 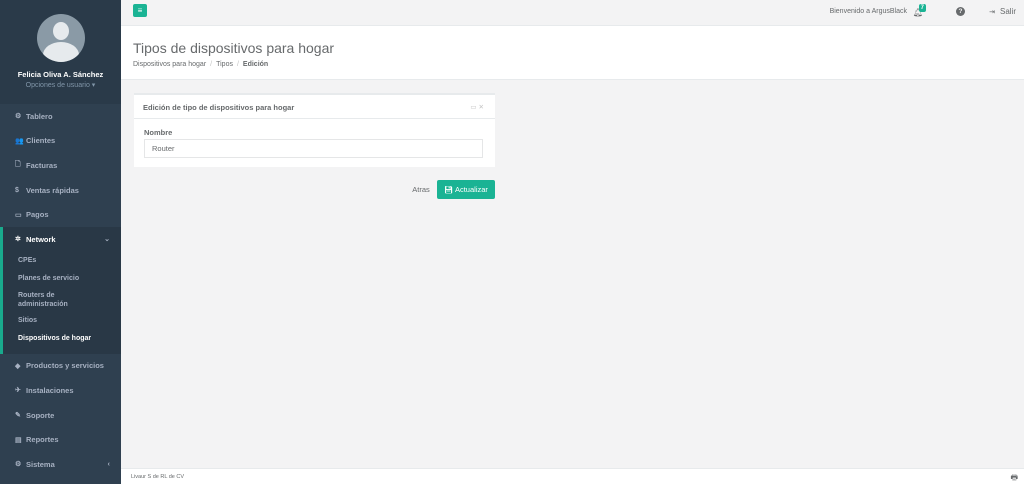 What do you see at coordinates (992, 12) in the screenshot?
I see `sign-out-icon: ⇥` at bounding box center [992, 12].